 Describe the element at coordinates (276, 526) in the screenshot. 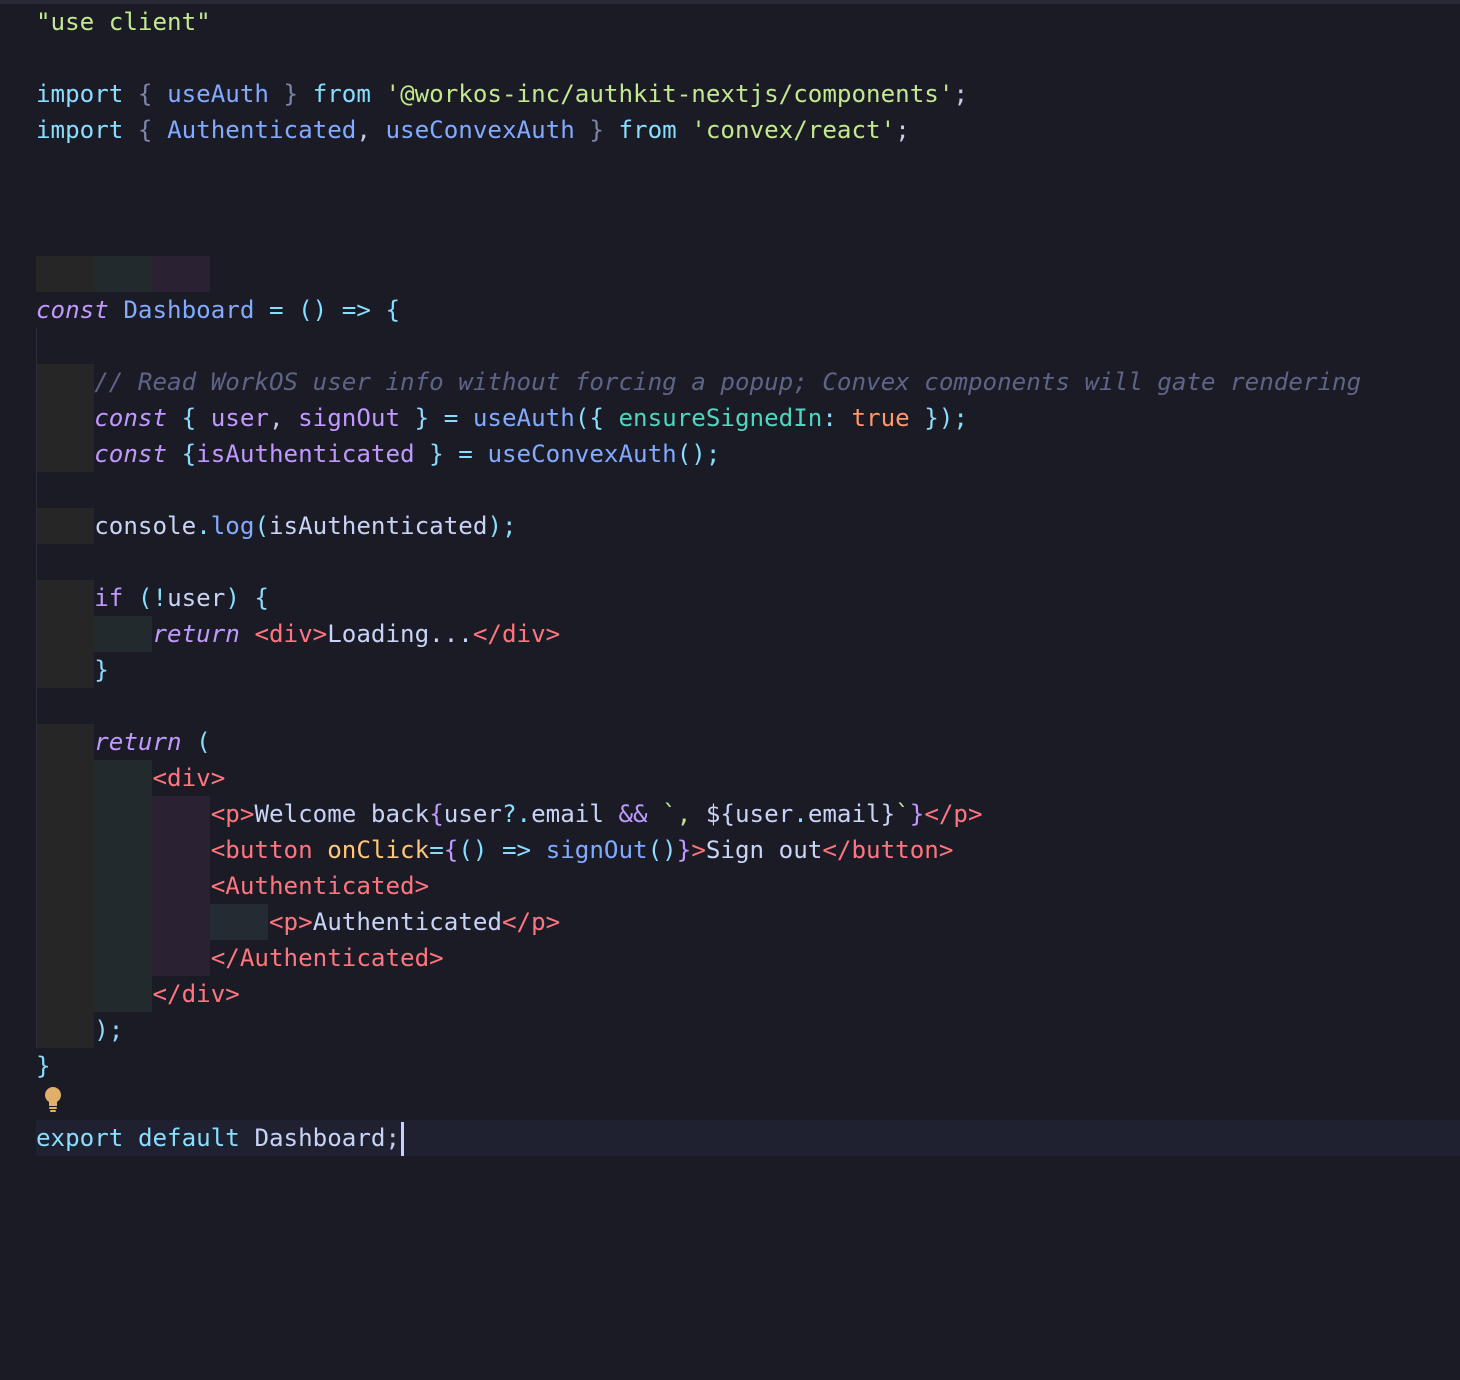

I see `code-line-15: console.log(isAuthenticated);` at that location.